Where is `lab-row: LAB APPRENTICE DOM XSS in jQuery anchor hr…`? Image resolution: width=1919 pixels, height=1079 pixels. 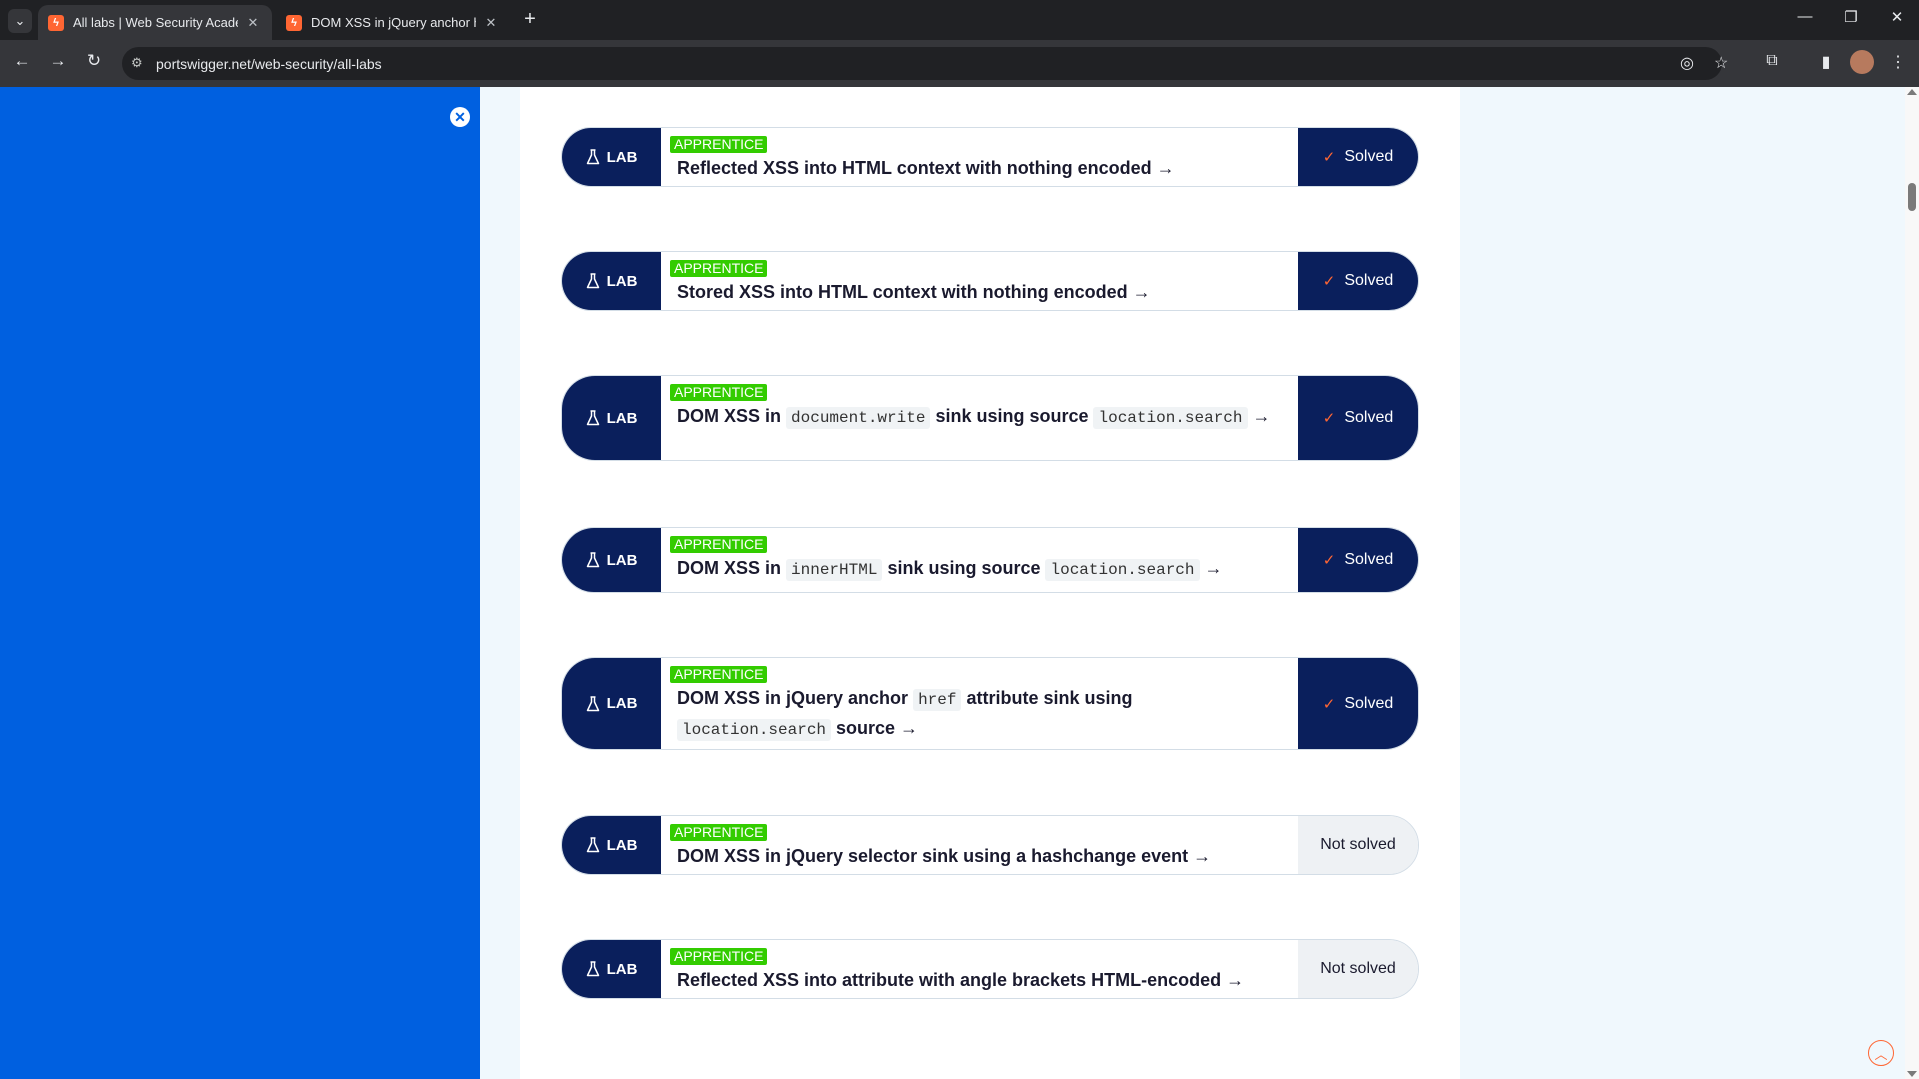 lab-row: LAB APPRENTICE DOM XSS in jQuery anchor hr… is located at coordinates (990, 703).